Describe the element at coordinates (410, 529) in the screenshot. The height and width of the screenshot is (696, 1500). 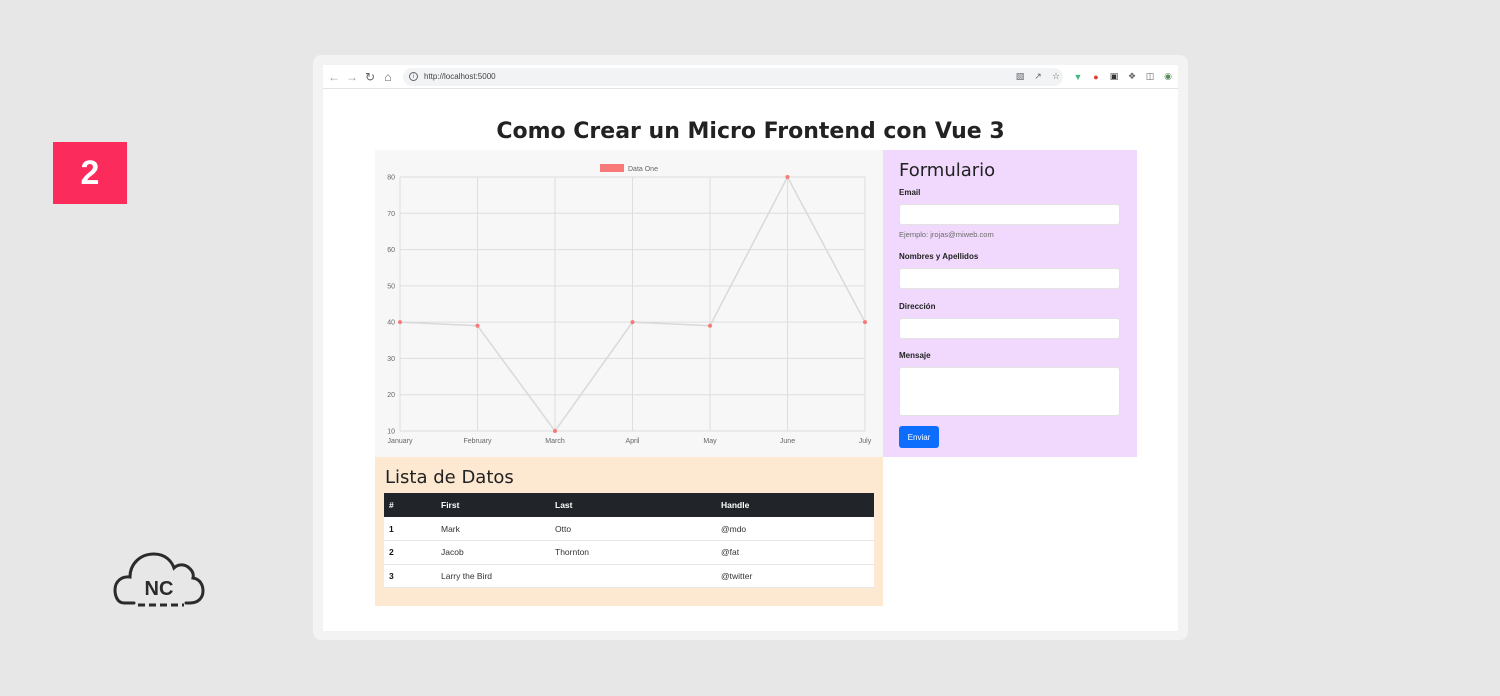
I see `row-number: 1` at that location.